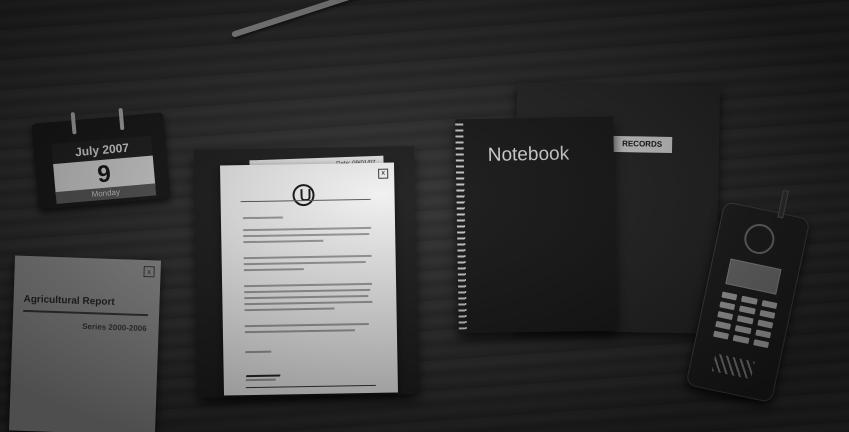 The image size is (849, 432). What do you see at coordinates (528, 154) in the screenshot?
I see `notebook-title: Notebook` at bounding box center [528, 154].